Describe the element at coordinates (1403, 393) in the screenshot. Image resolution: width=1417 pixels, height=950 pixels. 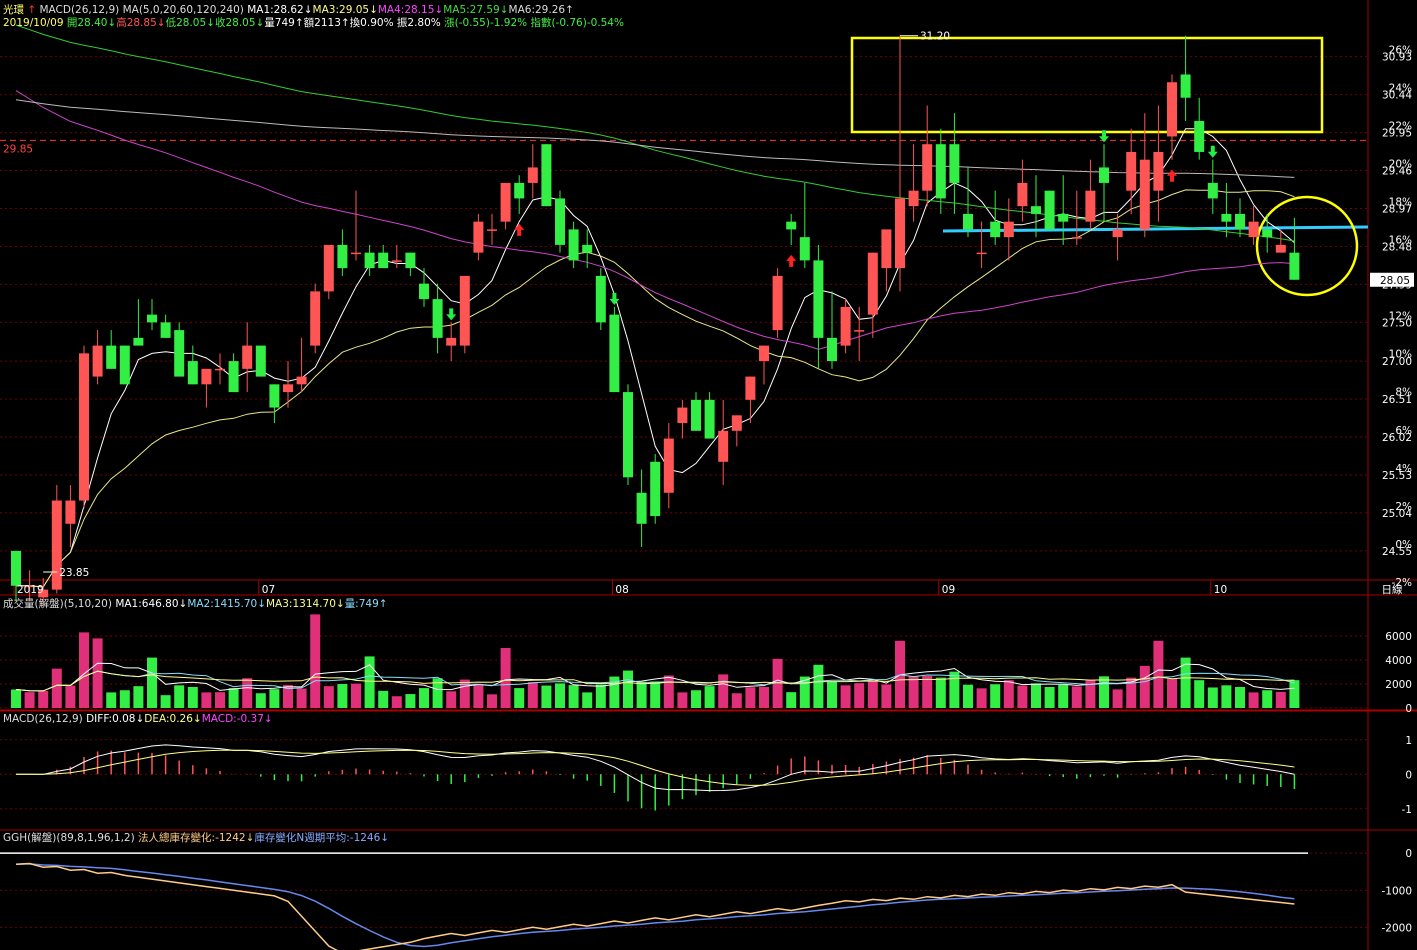
I see `percent-tick-label: 8%` at that location.